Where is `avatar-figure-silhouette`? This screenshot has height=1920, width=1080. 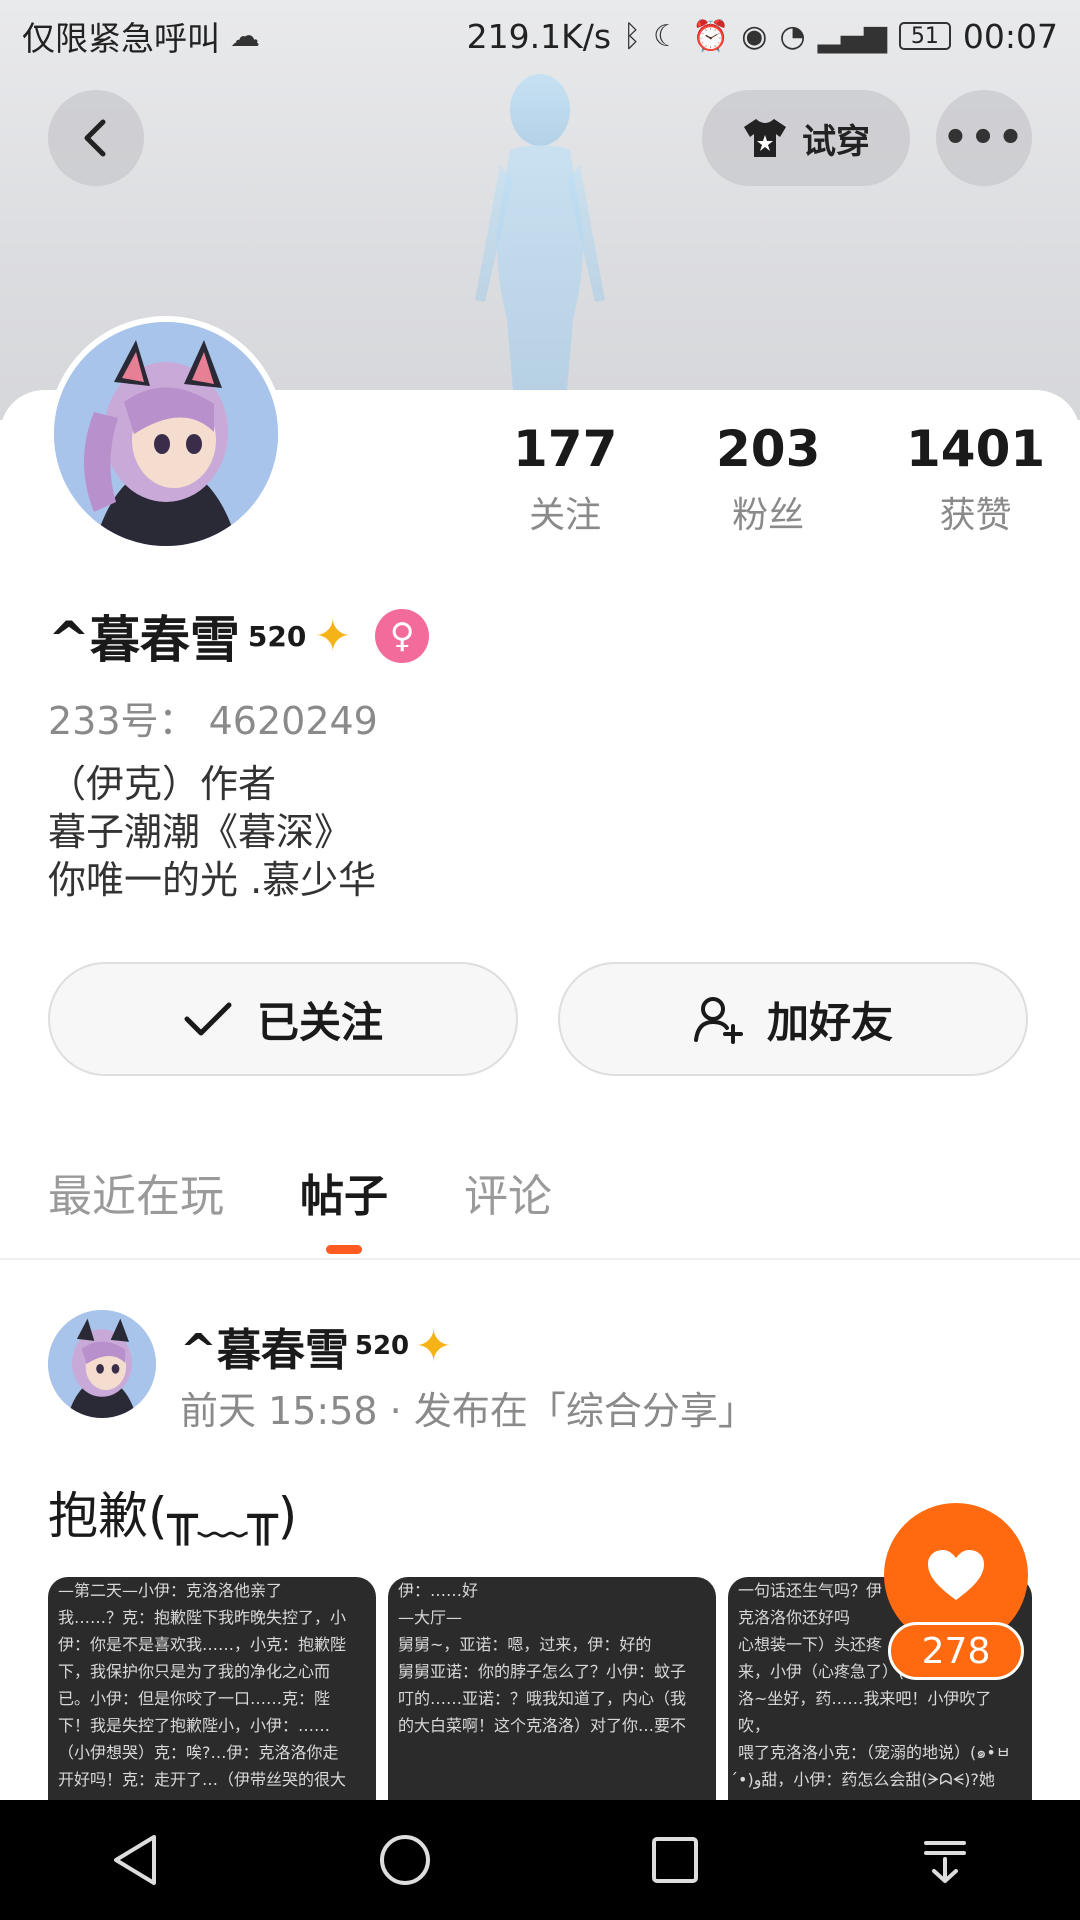
avatar-figure-silhouette is located at coordinates (540, 232).